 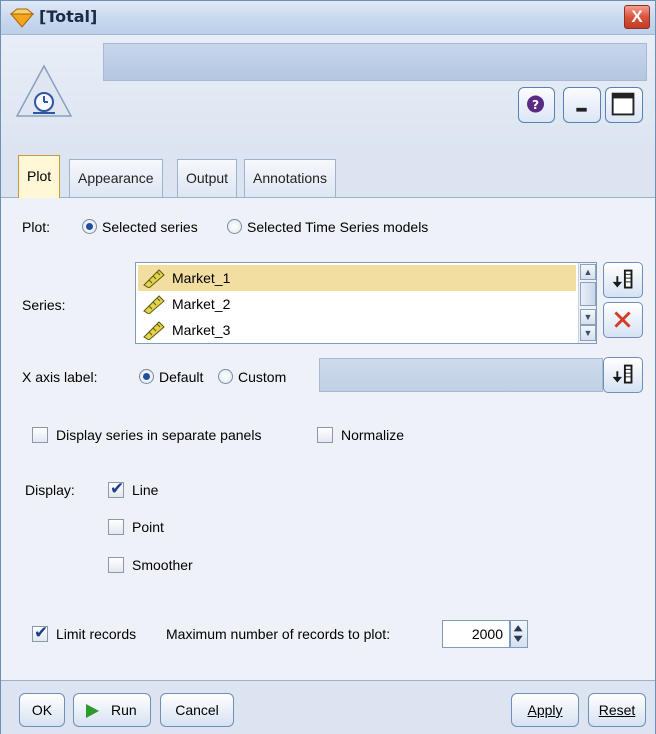 I want to click on scroll-down-icon: ▼, so click(x=588, y=317).